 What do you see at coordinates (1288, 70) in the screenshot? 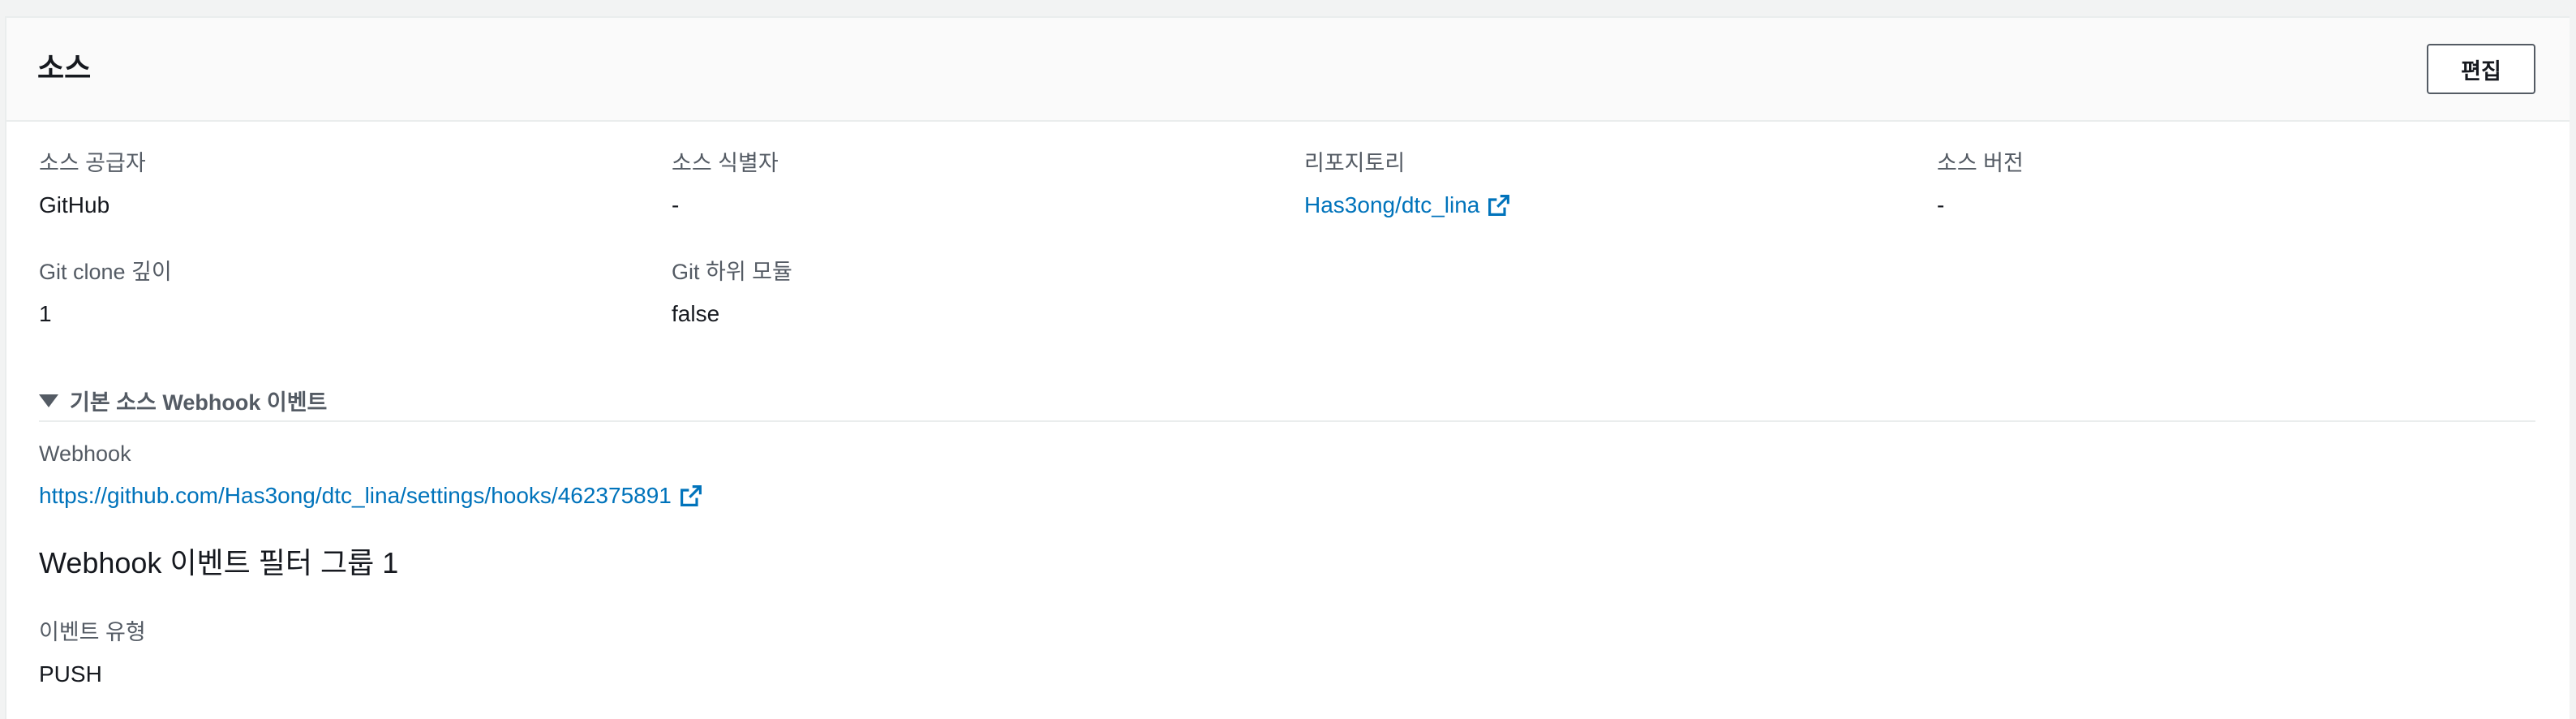
I see `panel-header: 소스 편집` at bounding box center [1288, 70].